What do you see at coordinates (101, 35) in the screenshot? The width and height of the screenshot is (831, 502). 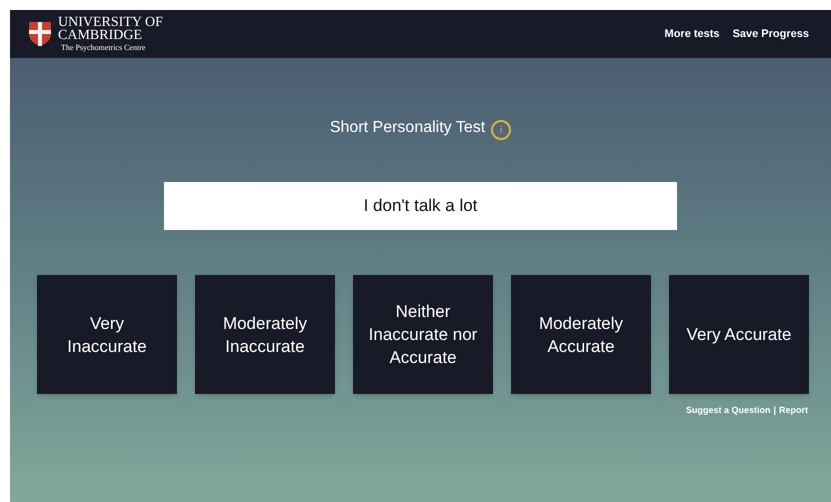 I see `logo-text: CAMBRIDGE` at bounding box center [101, 35].